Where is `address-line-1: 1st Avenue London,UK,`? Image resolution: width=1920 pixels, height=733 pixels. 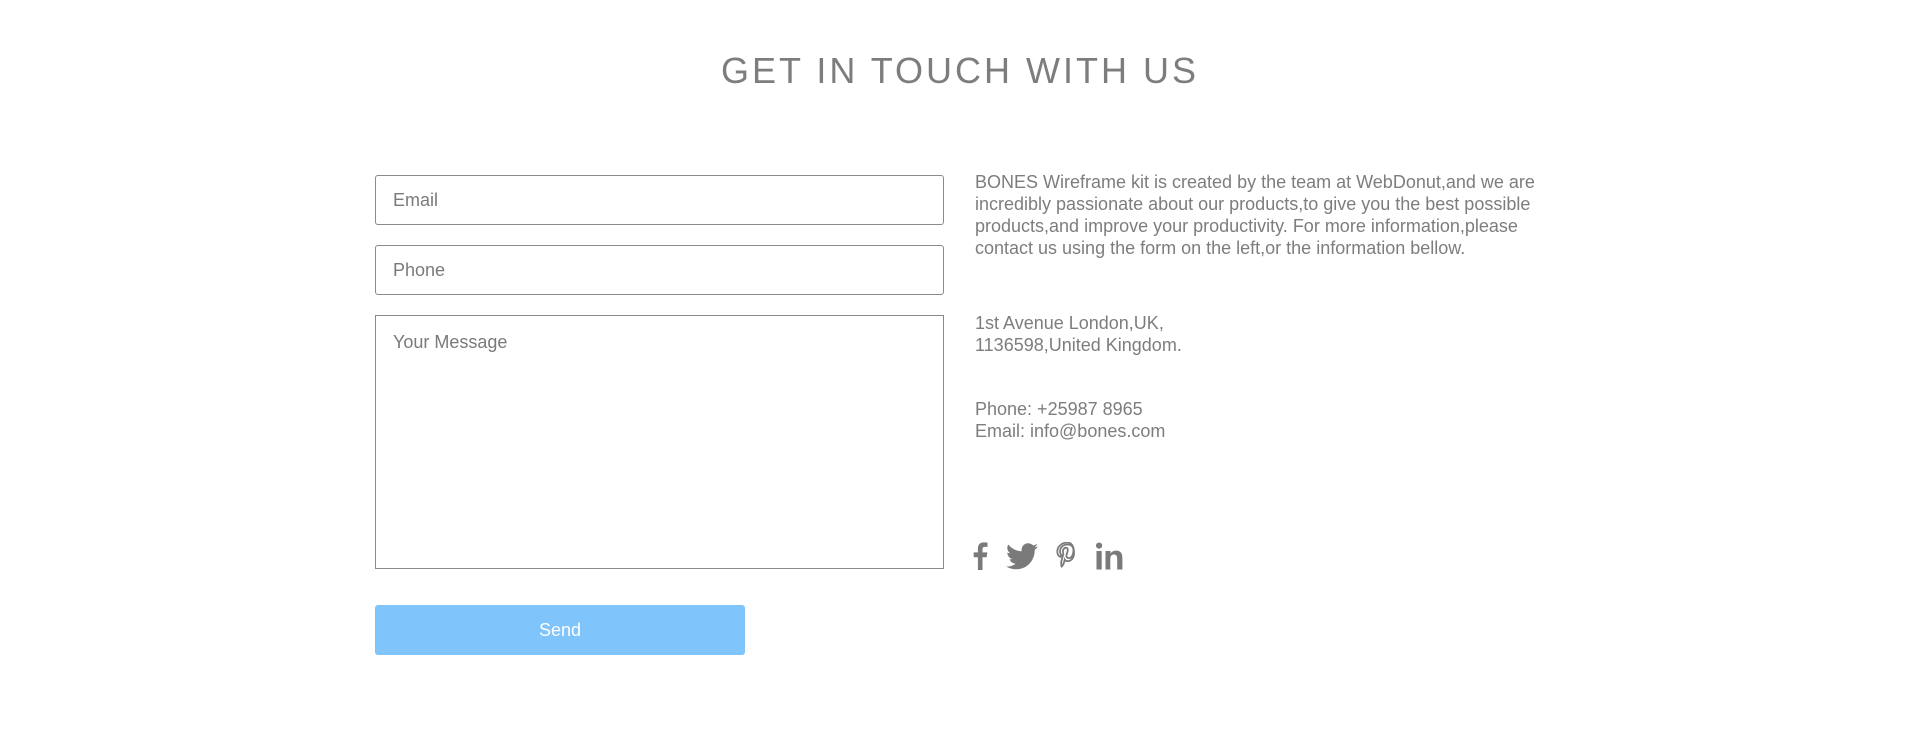
address-line-1: 1st Avenue London,UK, is located at coordinates (1069, 323).